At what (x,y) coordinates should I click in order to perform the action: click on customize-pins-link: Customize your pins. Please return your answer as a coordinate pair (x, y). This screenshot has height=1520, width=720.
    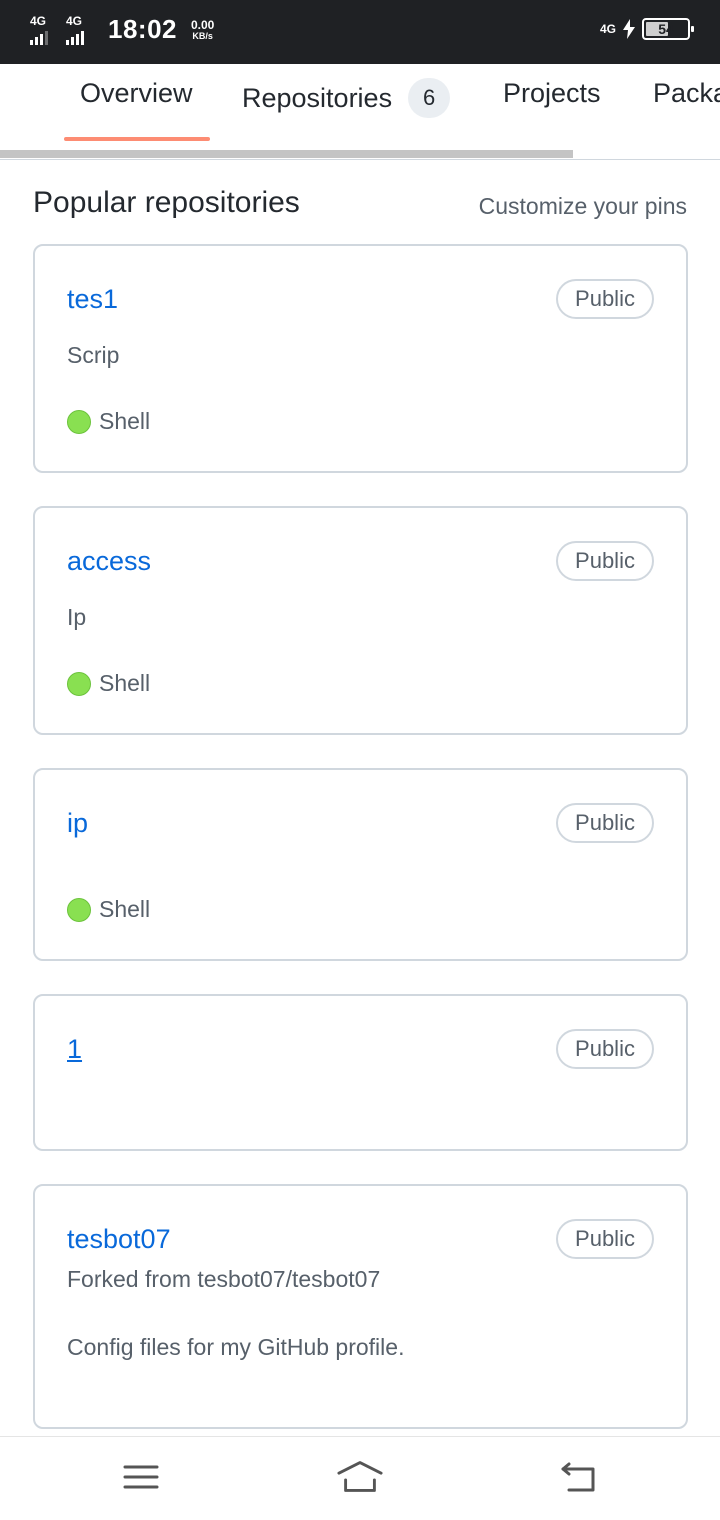
    Looking at the image, I should click on (583, 206).